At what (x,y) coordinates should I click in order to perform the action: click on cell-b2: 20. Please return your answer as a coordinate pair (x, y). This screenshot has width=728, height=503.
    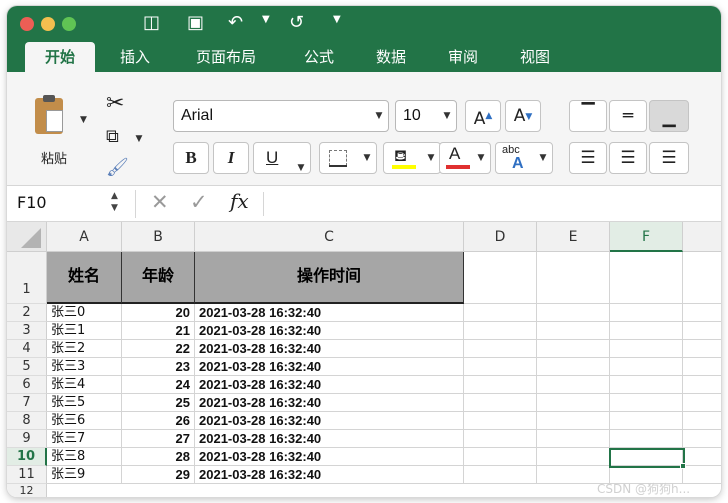
    Looking at the image, I should click on (158, 313).